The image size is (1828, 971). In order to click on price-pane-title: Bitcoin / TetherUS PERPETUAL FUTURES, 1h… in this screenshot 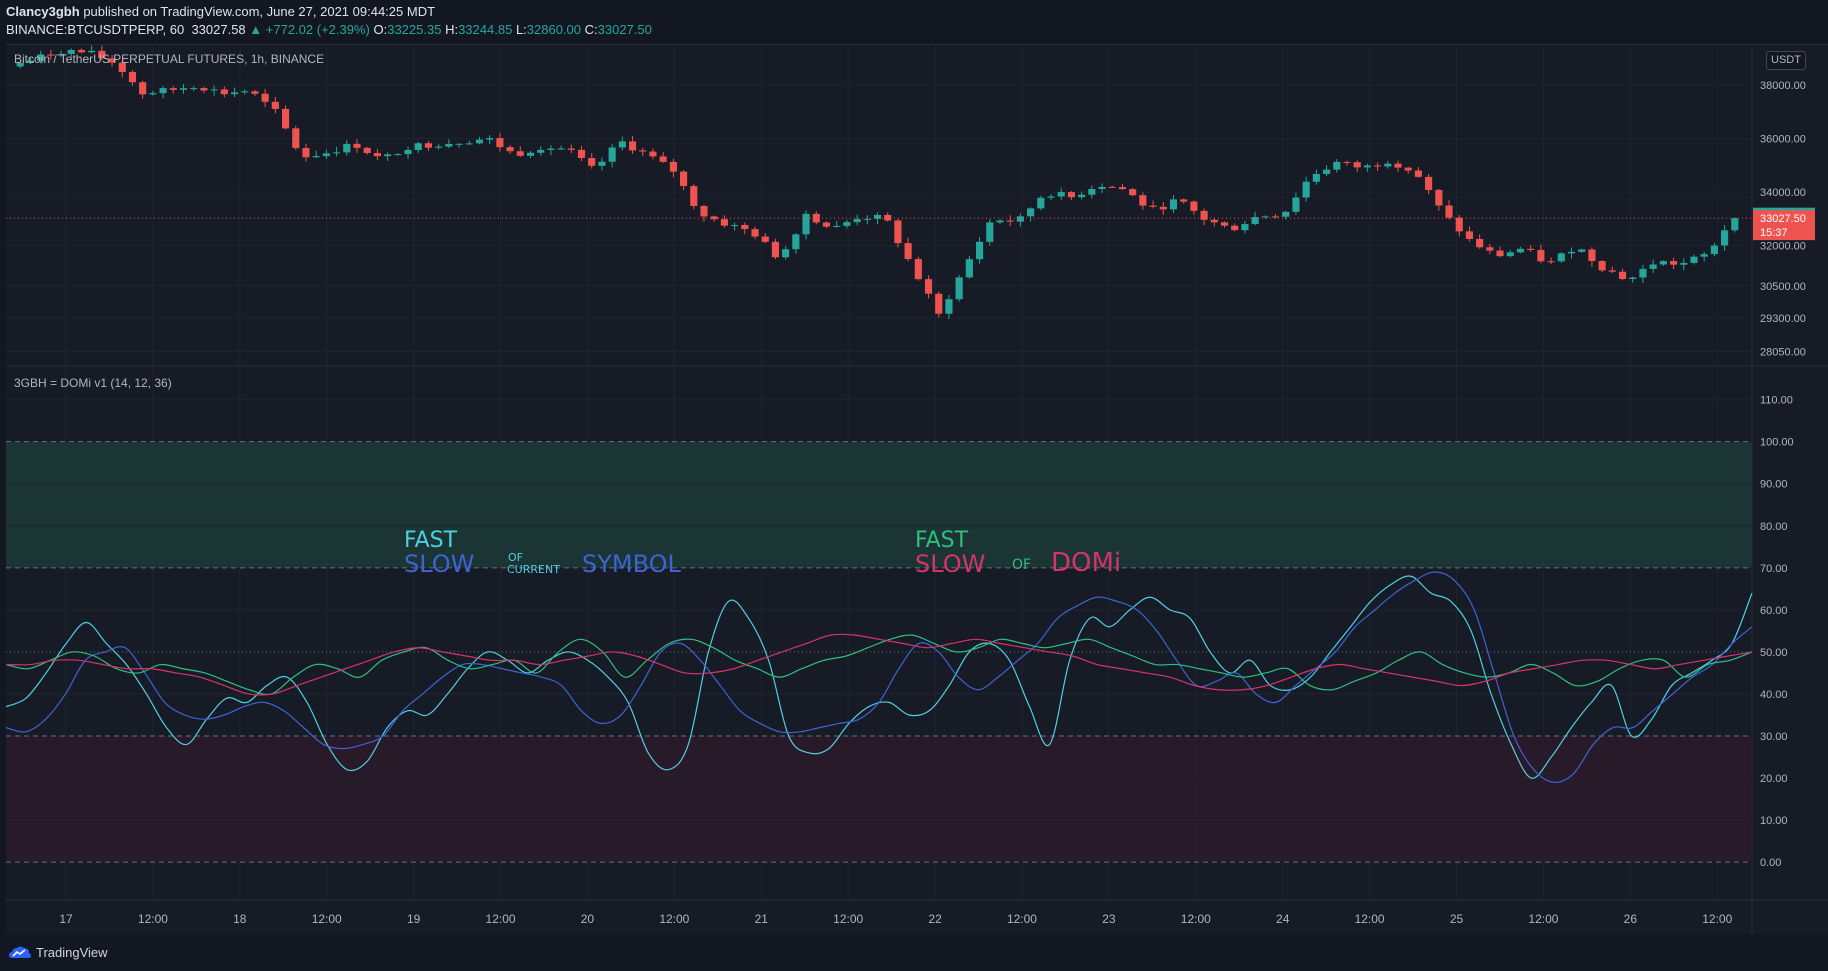, I will do `click(169, 59)`.